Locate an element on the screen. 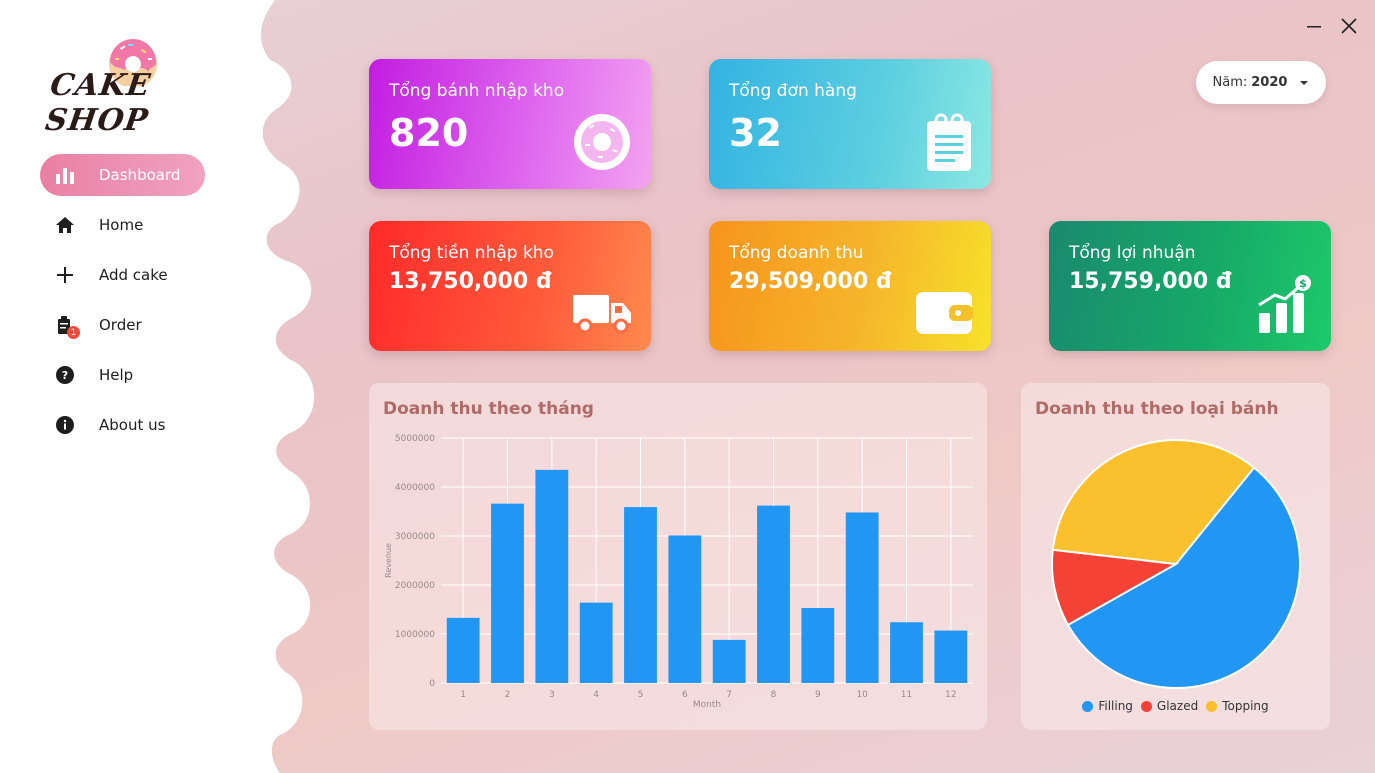  brand-name: CAKE SHOP is located at coordinates (98, 103).